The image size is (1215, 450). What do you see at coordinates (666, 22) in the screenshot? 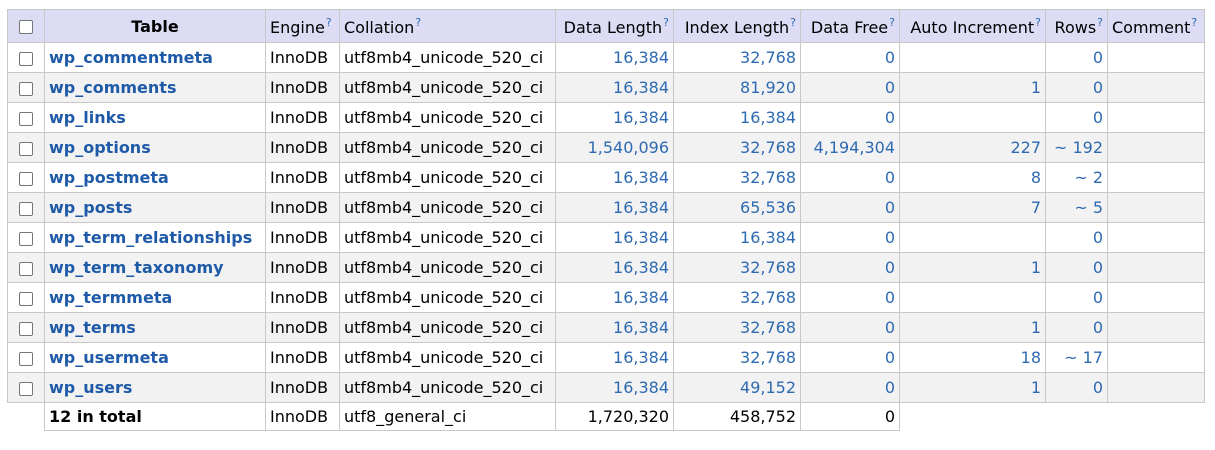
I see `data-length-help-icon: ?` at bounding box center [666, 22].